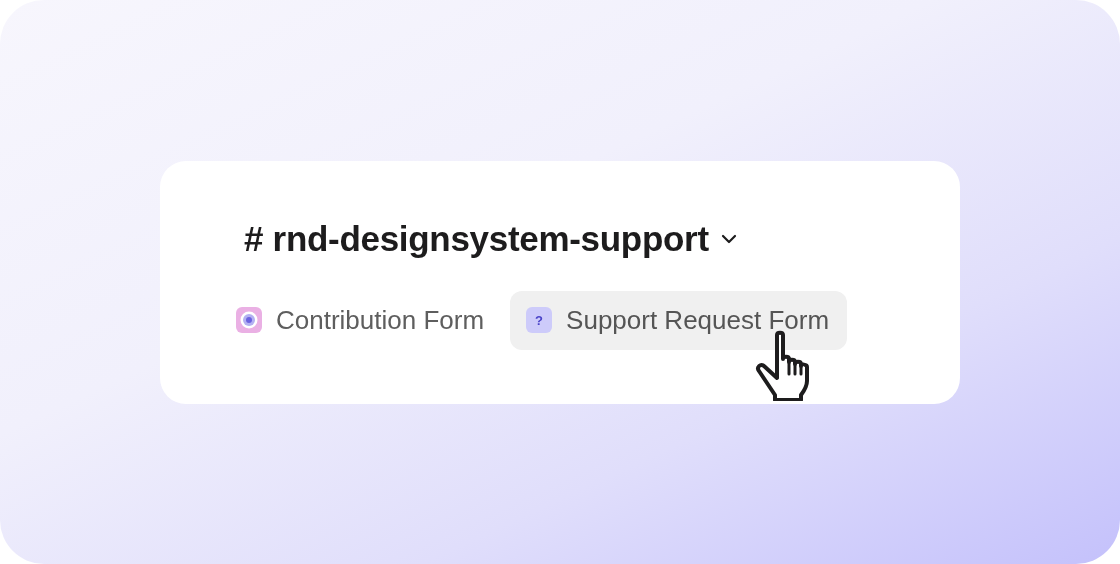  What do you see at coordinates (249, 320) in the screenshot?
I see `target-icon` at bounding box center [249, 320].